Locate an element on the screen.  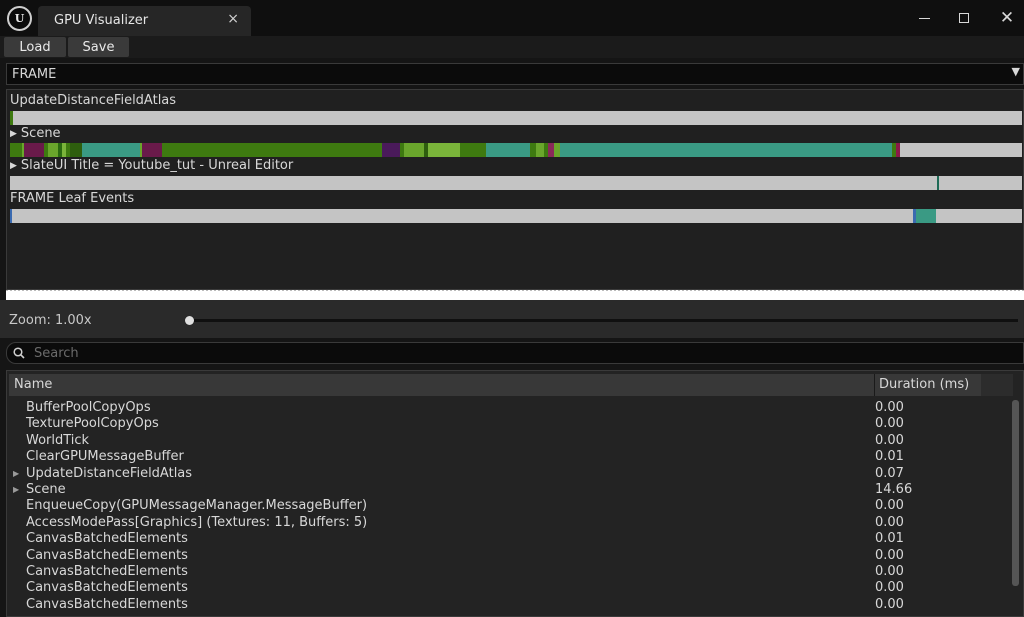
table-row: WorldTick 0.00 is located at coordinates (507, 441).